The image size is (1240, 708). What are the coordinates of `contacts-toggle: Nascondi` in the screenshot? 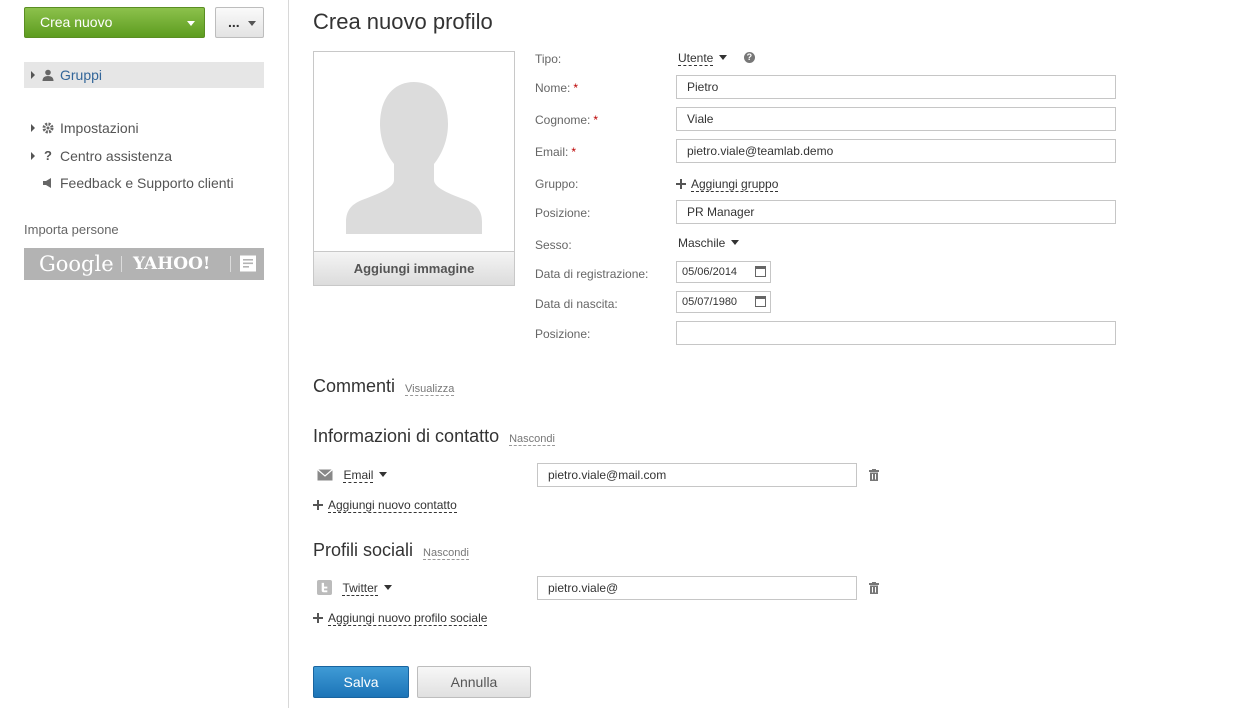 It's located at (532, 439).